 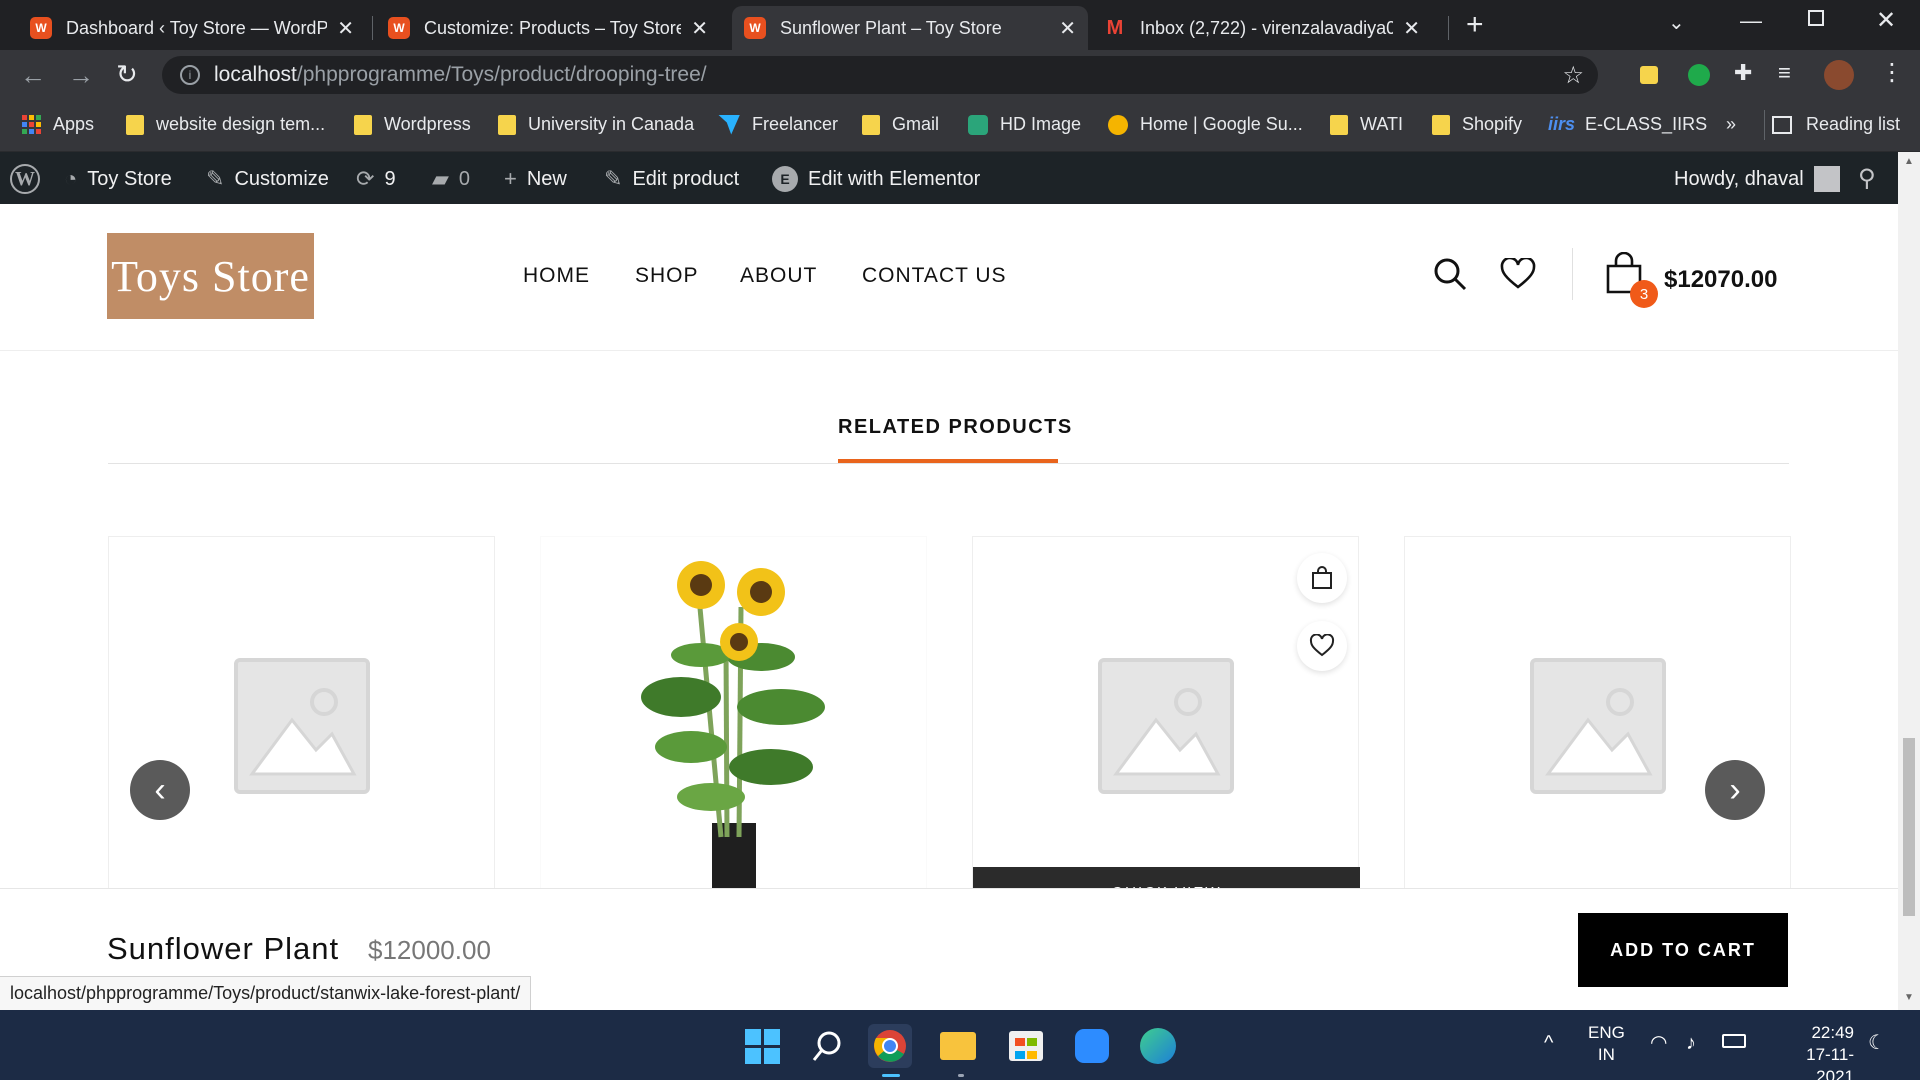 What do you see at coordinates (1909, 997) in the screenshot?
I see `scroll-down-arrow-icon: ▼` at bounding box center [1909, 997].